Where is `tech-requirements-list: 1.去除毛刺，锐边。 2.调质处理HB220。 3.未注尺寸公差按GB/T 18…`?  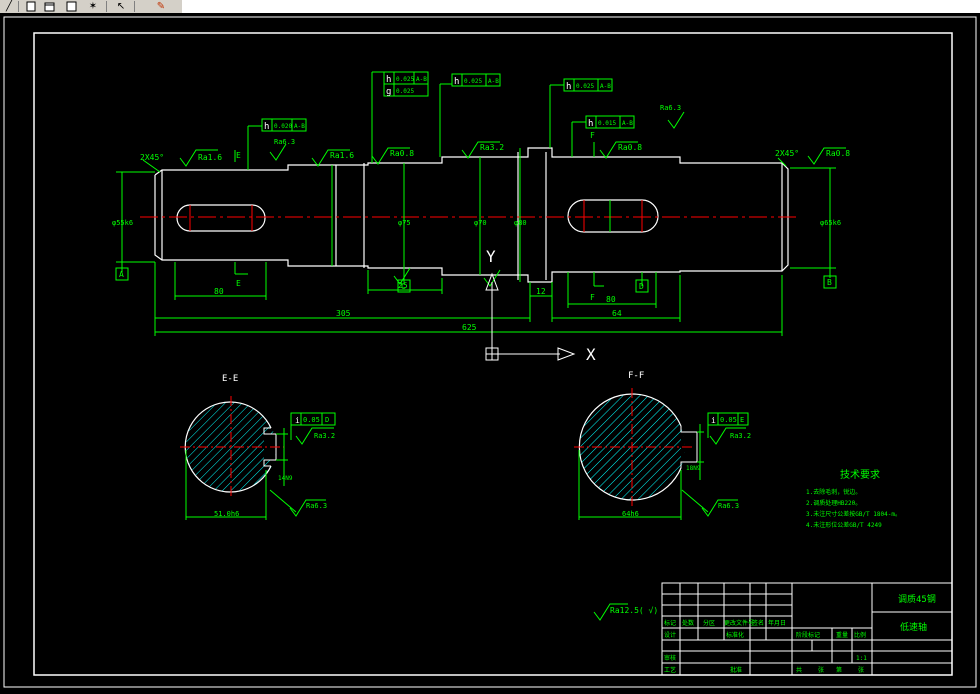
tech-requirements-list: 1.去除毛刺，锐边。 2.调质处理HB220。 3.未注尺寸公差按GB/T 18… is located at coordinates (853, 508).